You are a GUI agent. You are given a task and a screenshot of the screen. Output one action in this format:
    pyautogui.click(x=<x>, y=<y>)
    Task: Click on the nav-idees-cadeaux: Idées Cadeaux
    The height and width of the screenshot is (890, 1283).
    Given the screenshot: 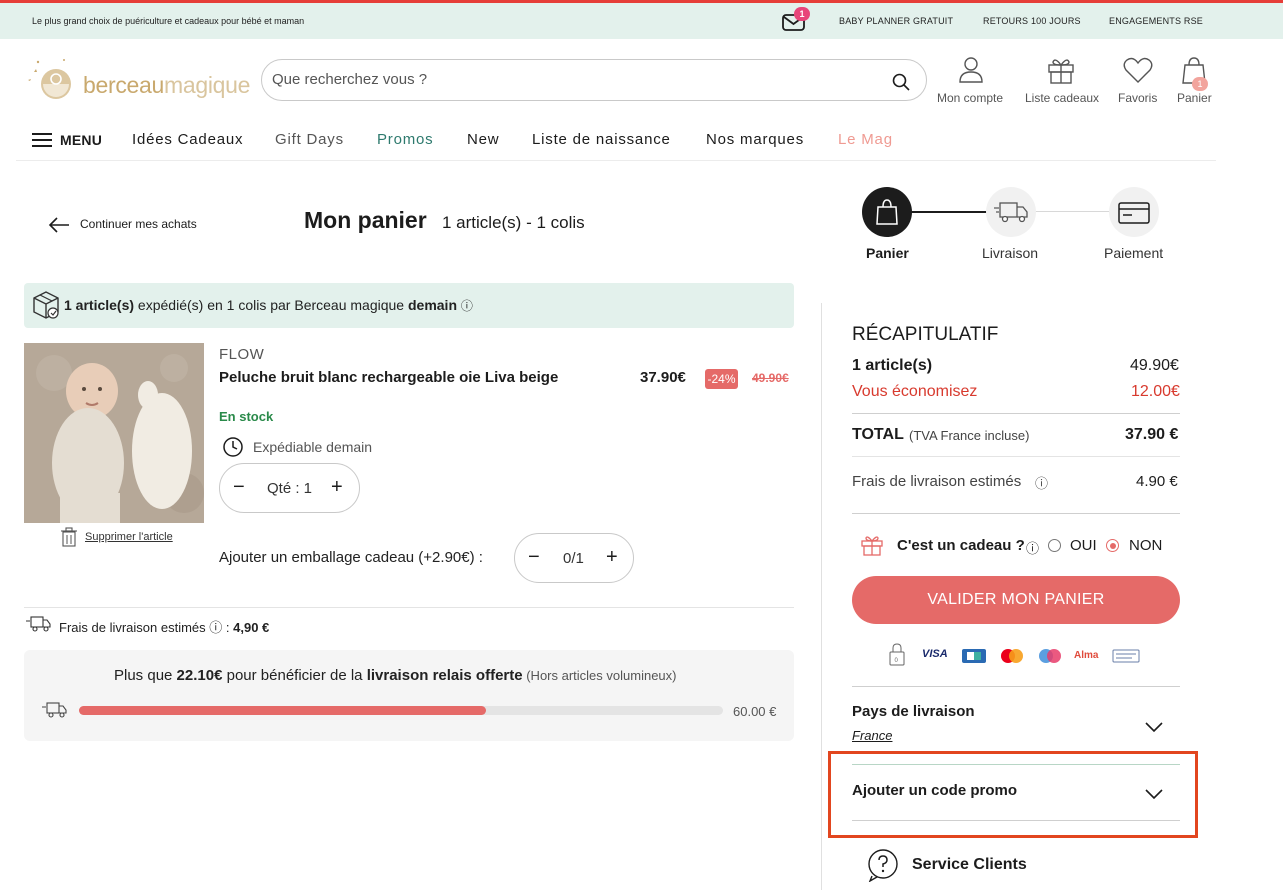 What is the action you would take?
    pyautogui.click(x=187, y=139)
    